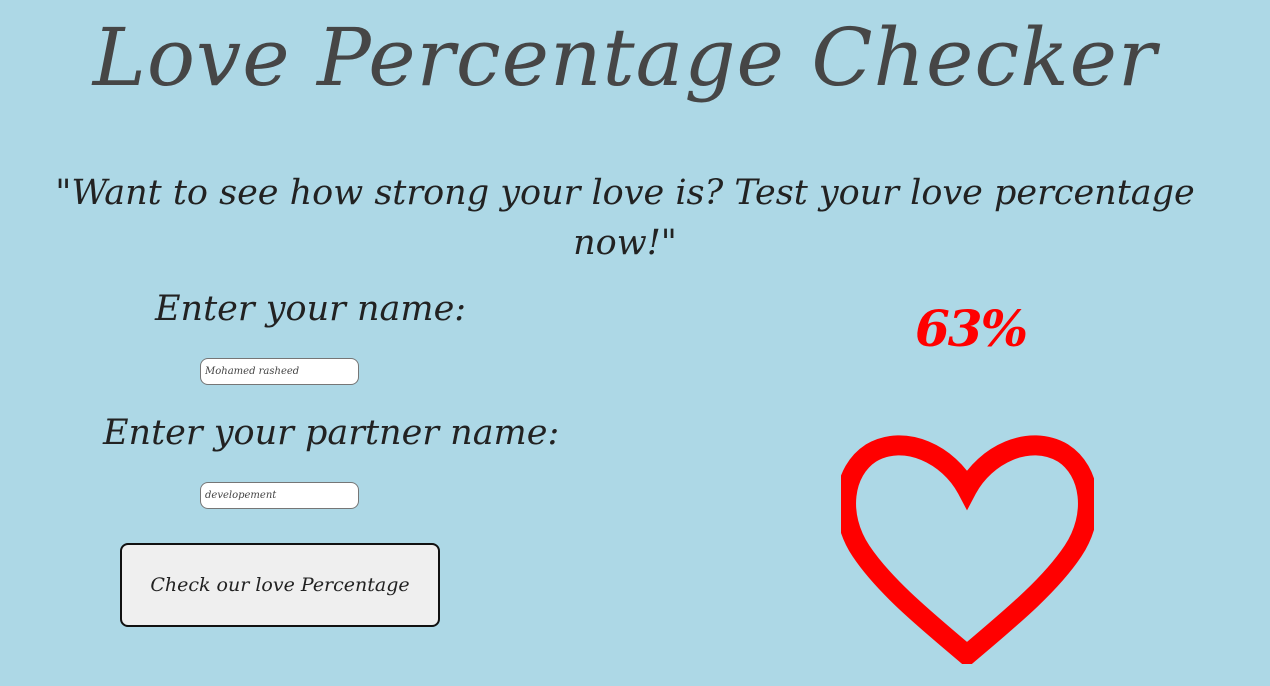  What do you see at coordinates (279, 371) in the screenshot?
I see `name-input` at bounding box center [279, 371].